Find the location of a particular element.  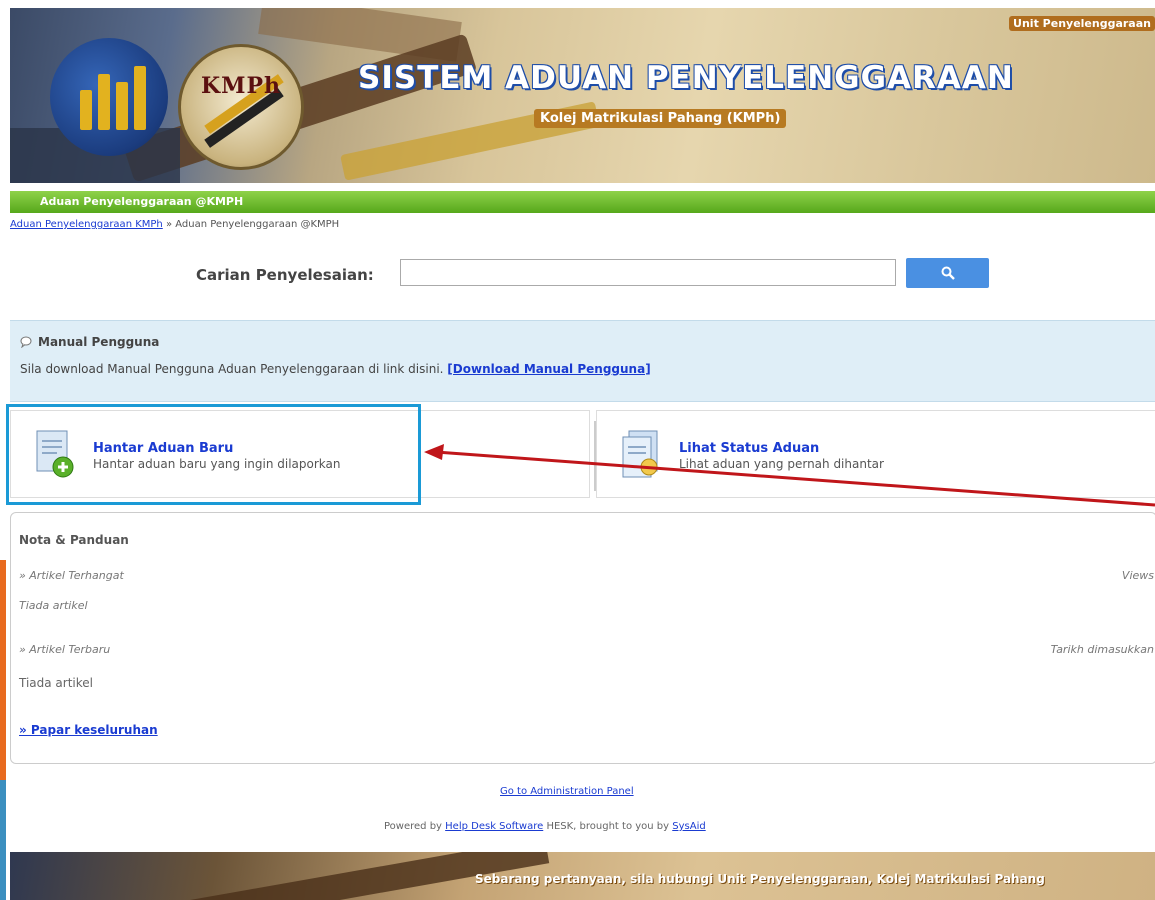

matriculation-logo is located at coordinates (109, 97).